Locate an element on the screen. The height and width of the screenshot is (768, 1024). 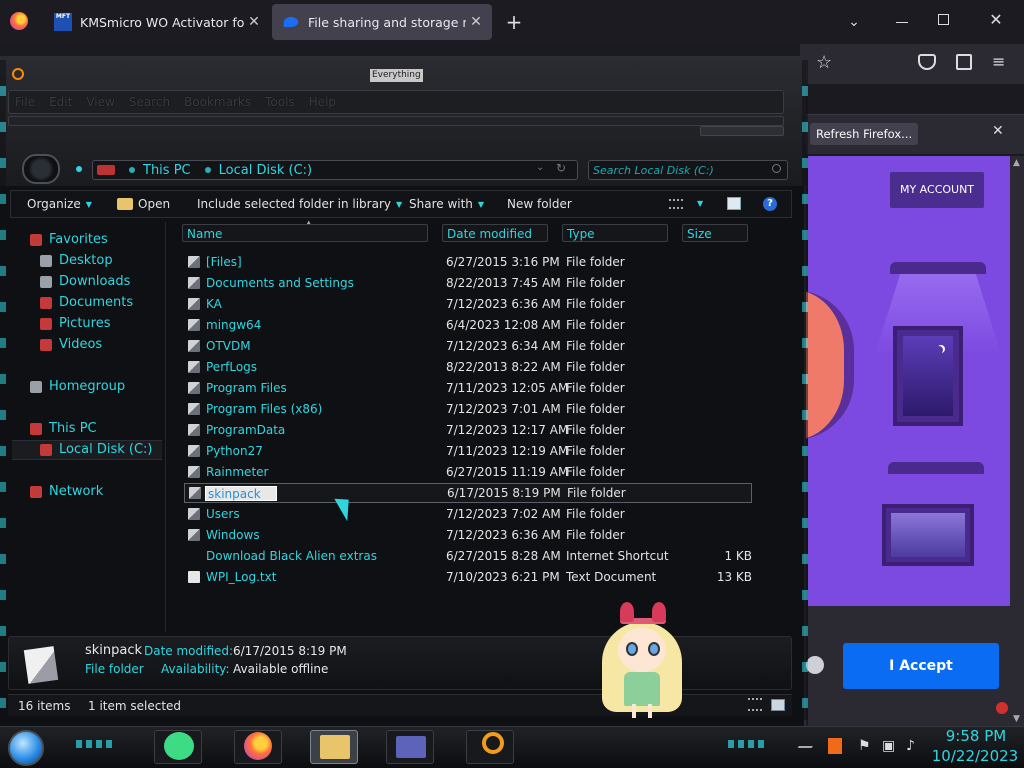
share-with-button: Share with ▼ is located at coordinates (446, 204).